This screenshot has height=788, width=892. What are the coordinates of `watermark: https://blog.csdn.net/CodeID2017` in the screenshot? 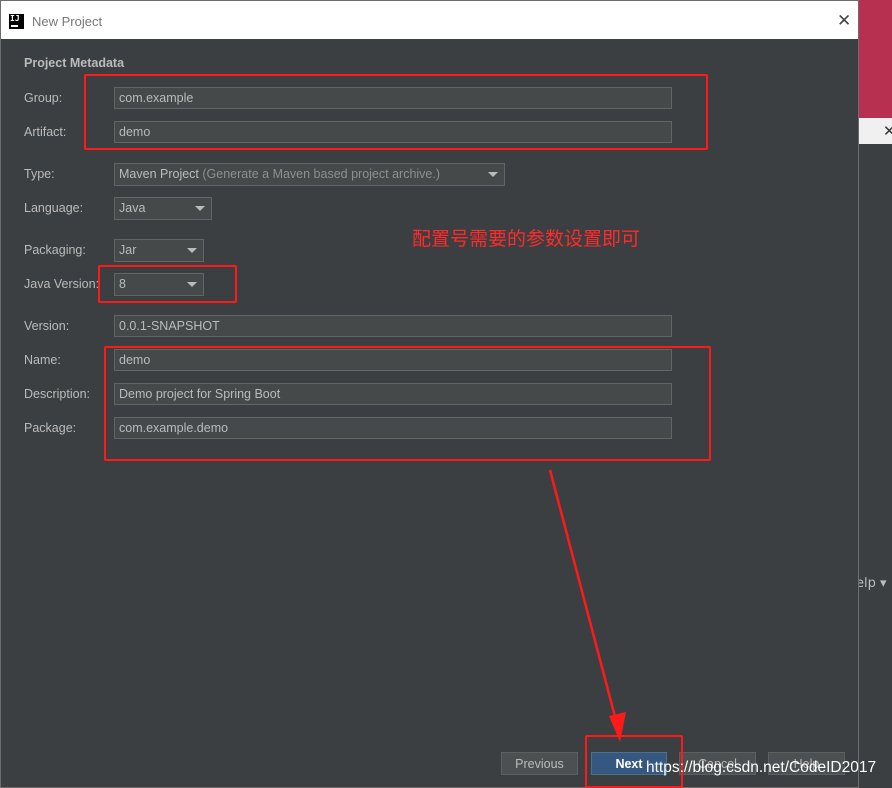 It's located at (761, 767).